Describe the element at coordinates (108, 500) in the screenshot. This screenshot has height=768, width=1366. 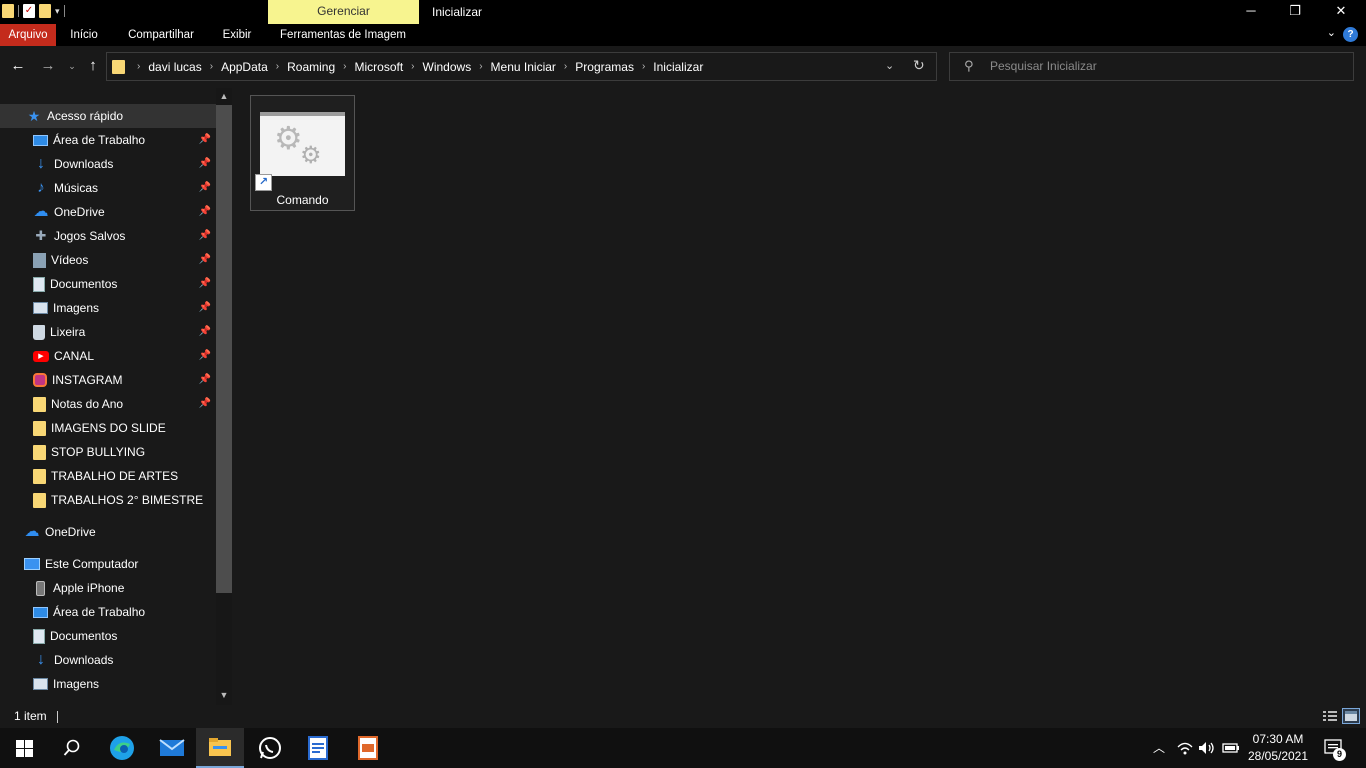
I see `sidebar-item-trabalhos-2-bimestre: TRABALHOS 2° BIMESTRE` at that location.